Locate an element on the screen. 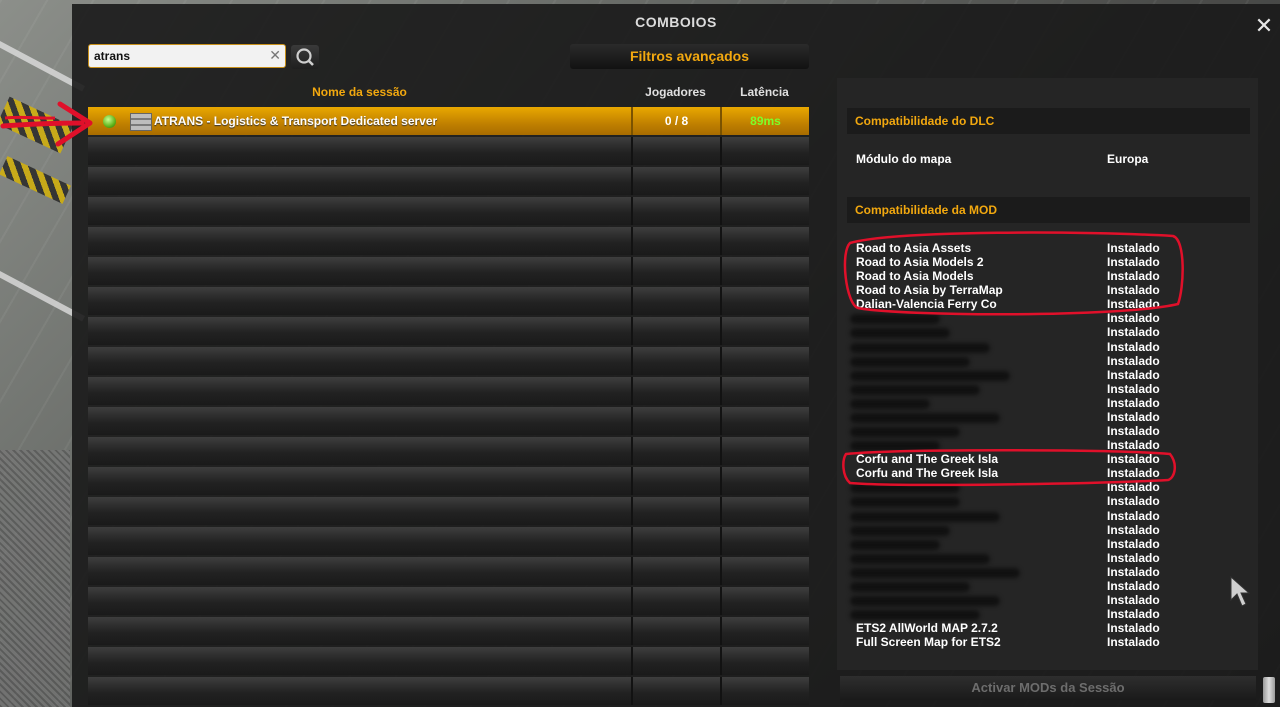 This screenshot has height=707, width=1280. map-module-value: Europa is located at coordinates (1128, 159).